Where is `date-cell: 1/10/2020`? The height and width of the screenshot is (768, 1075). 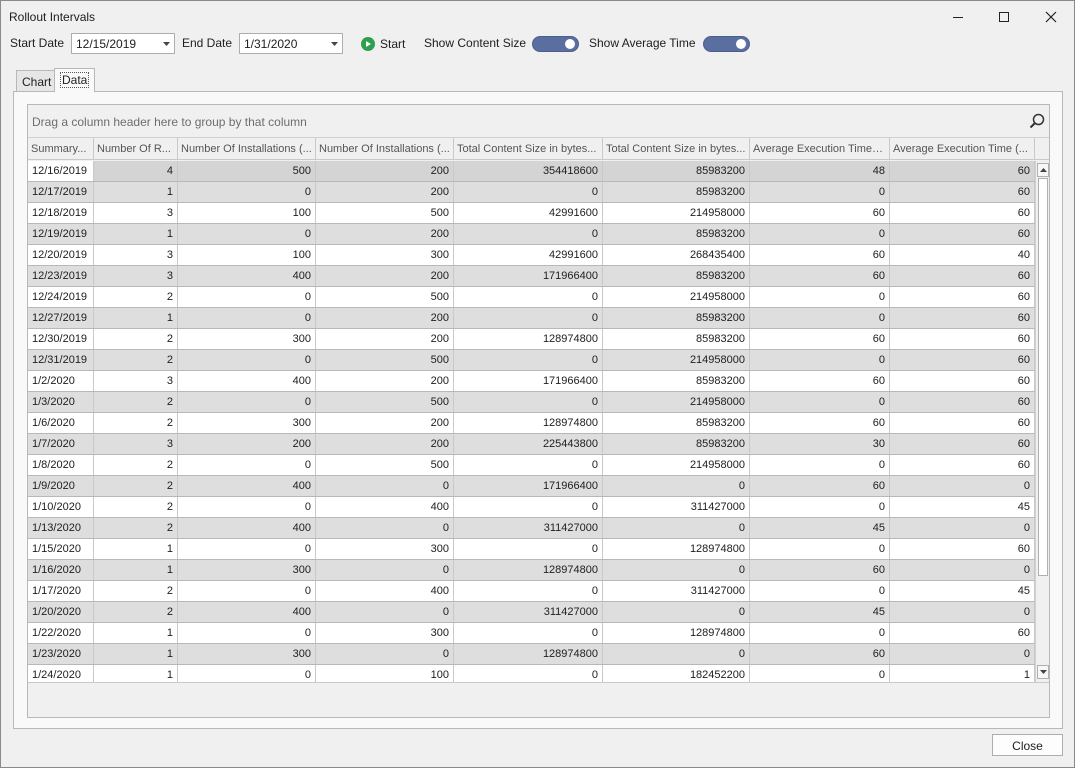
date-cell: 1/10/2020 is located at coordinates (61, 507).